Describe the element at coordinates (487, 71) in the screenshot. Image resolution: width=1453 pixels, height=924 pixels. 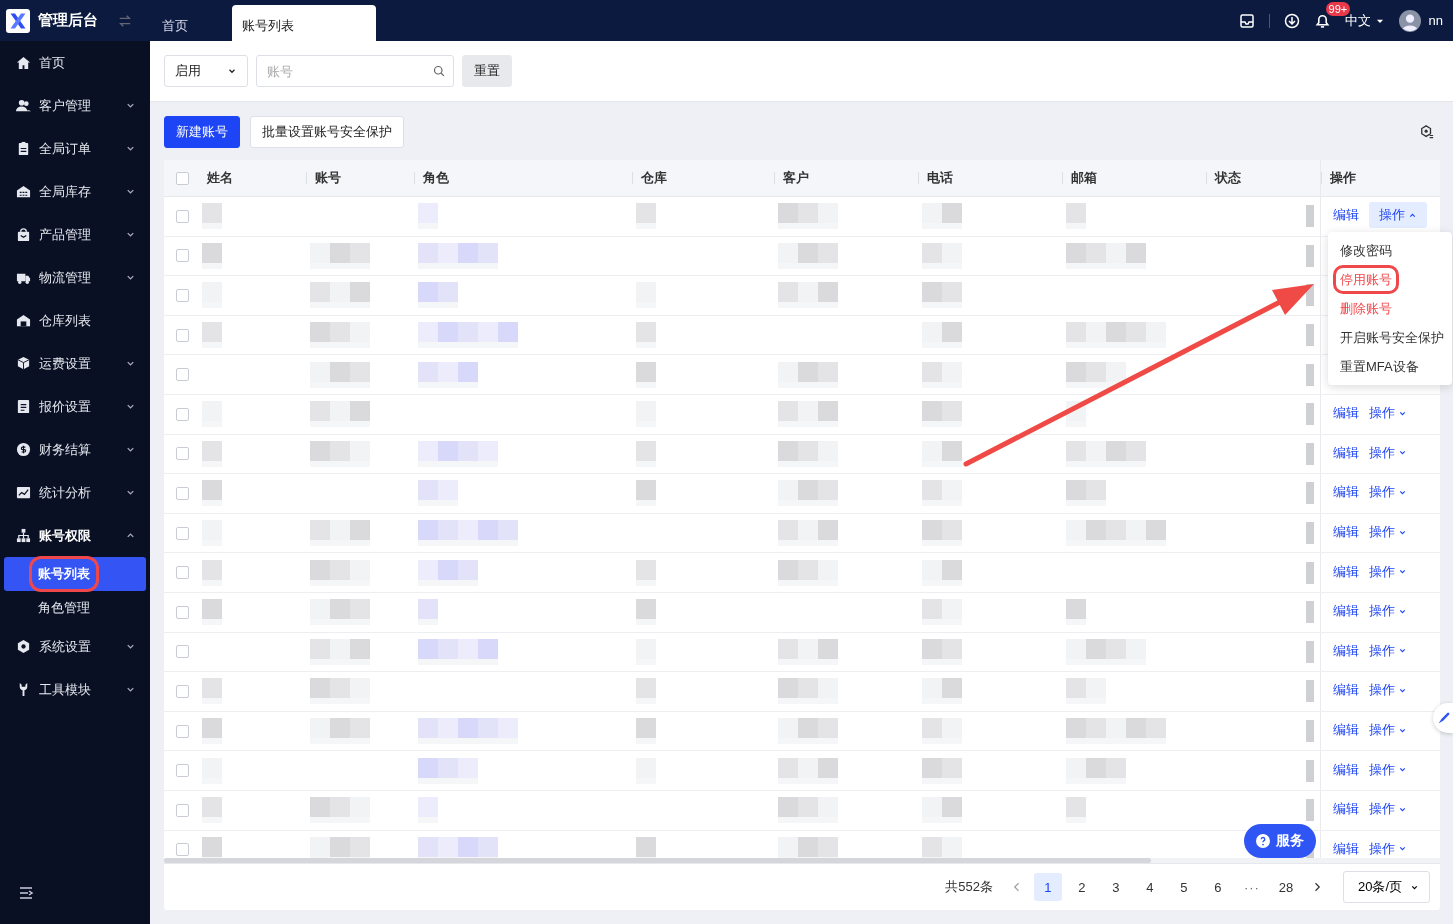
I see `reset-button: 重置` at that location.